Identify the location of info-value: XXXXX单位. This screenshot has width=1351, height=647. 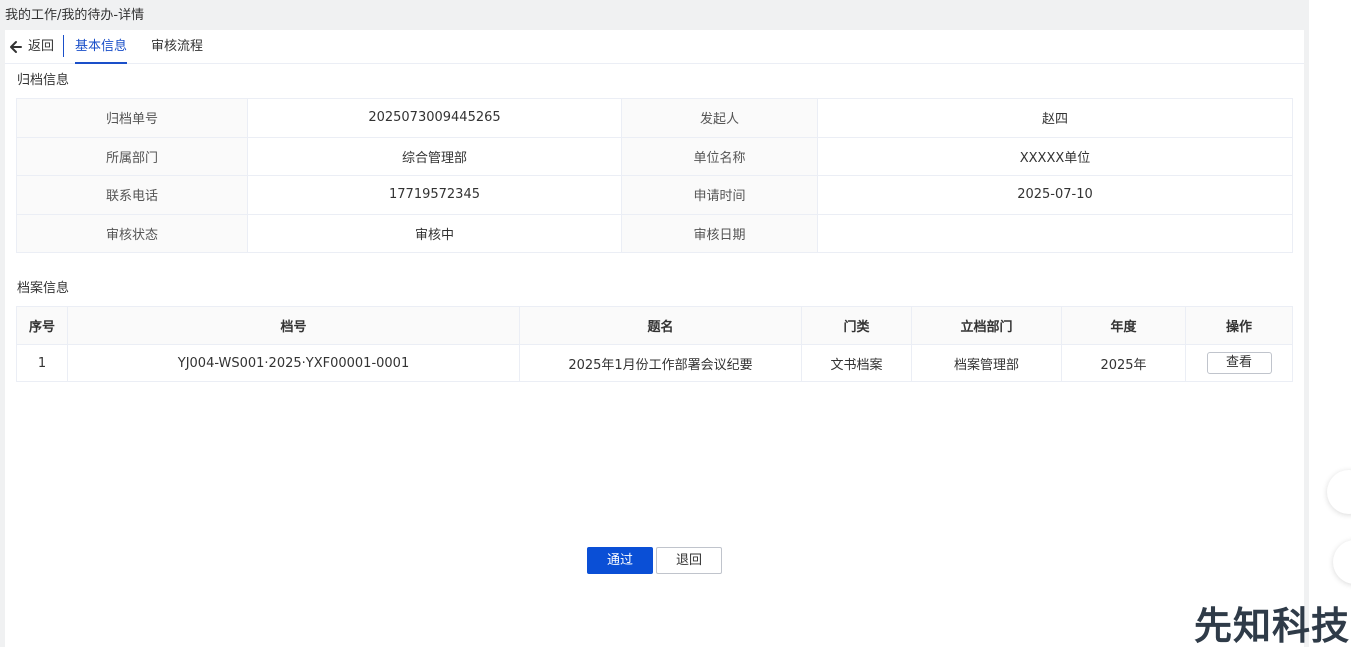
(1055, 156).